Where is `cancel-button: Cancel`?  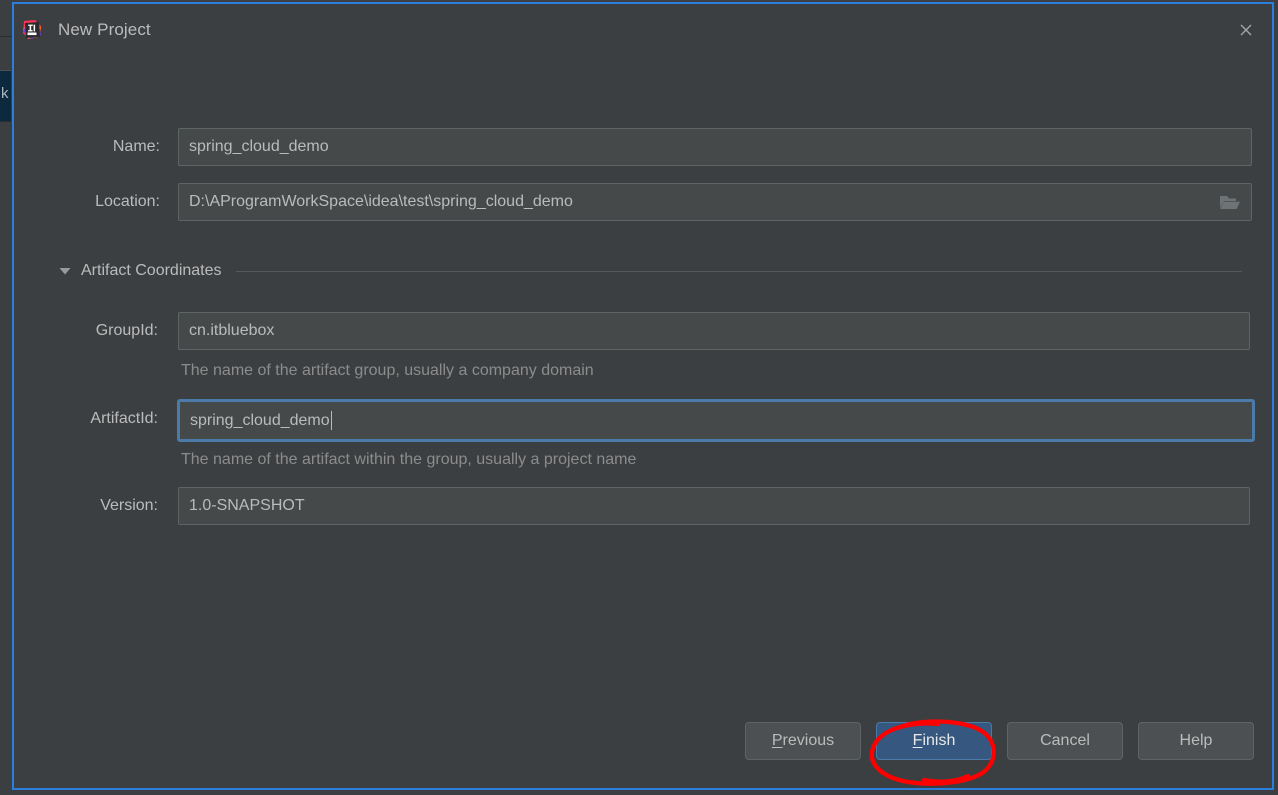
cancel-button: Cancel is located at coordinates (1065, 741).